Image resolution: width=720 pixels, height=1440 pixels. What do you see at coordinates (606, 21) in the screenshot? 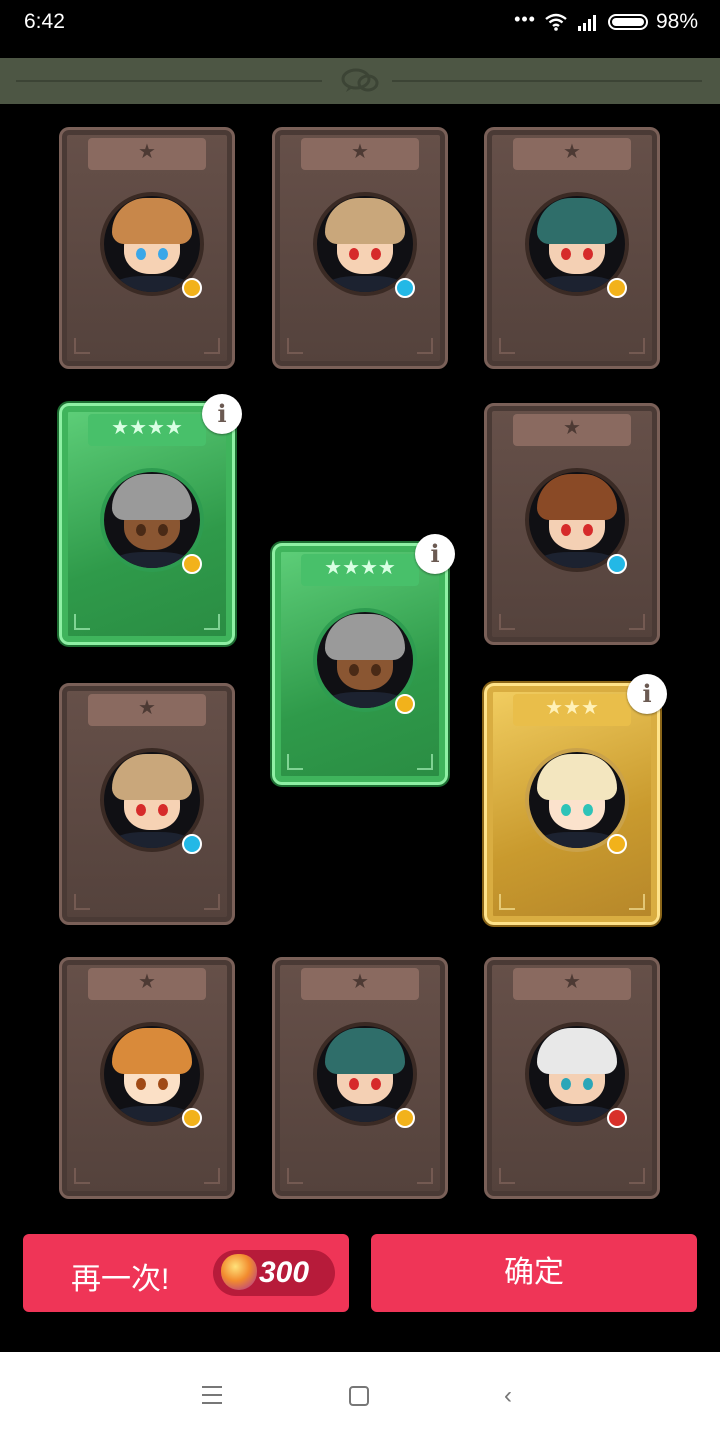
I see `status-icons: ••• 98%` at bounding box center [606, 21].